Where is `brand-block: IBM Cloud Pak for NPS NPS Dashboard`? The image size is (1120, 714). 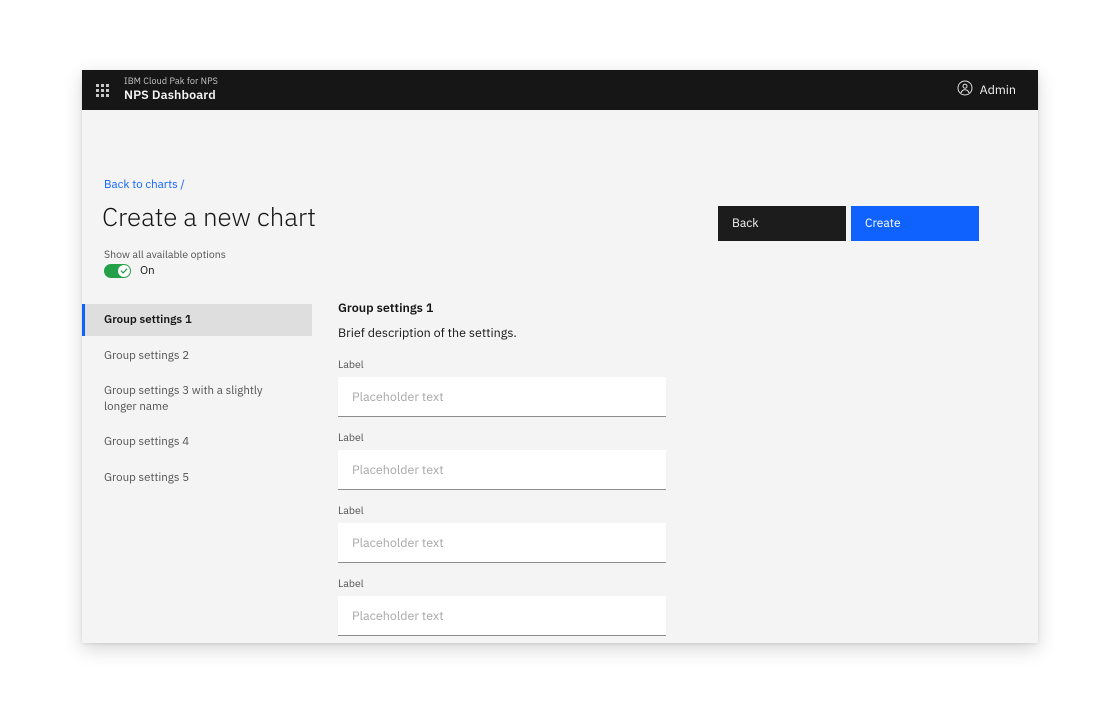
brand-block: IBM Cloud Pak for NPS NPS Dashboard is located at coordinates (171, 90).